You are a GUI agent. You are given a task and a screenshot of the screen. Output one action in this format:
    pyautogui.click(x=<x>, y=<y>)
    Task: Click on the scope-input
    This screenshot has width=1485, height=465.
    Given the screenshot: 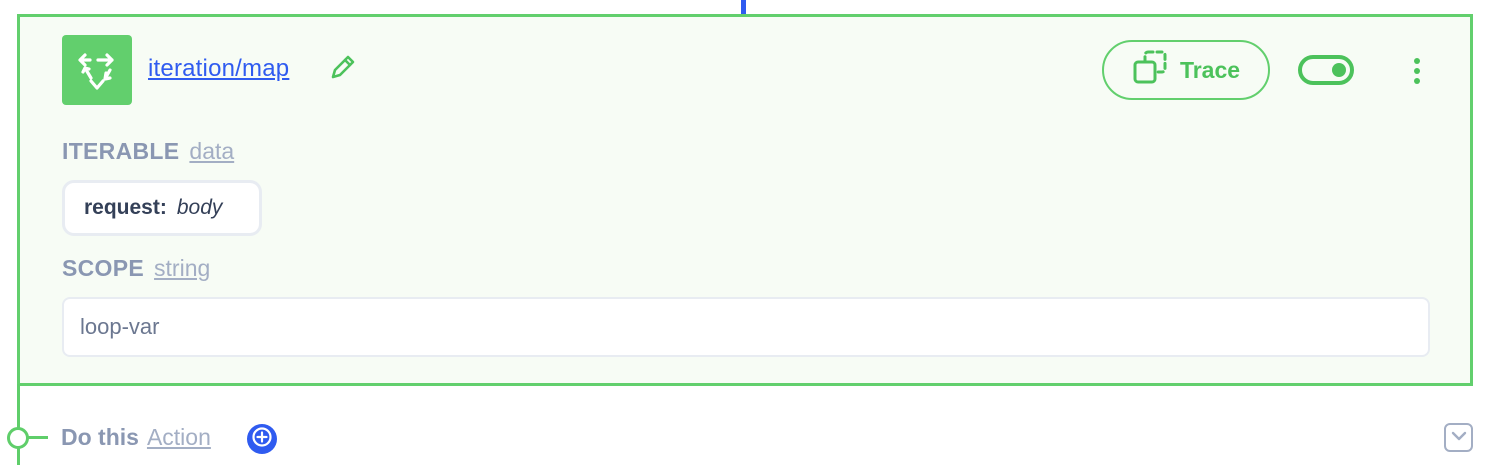 What is the action you would take?
    pyautogui.click(x=746, y=327)
    